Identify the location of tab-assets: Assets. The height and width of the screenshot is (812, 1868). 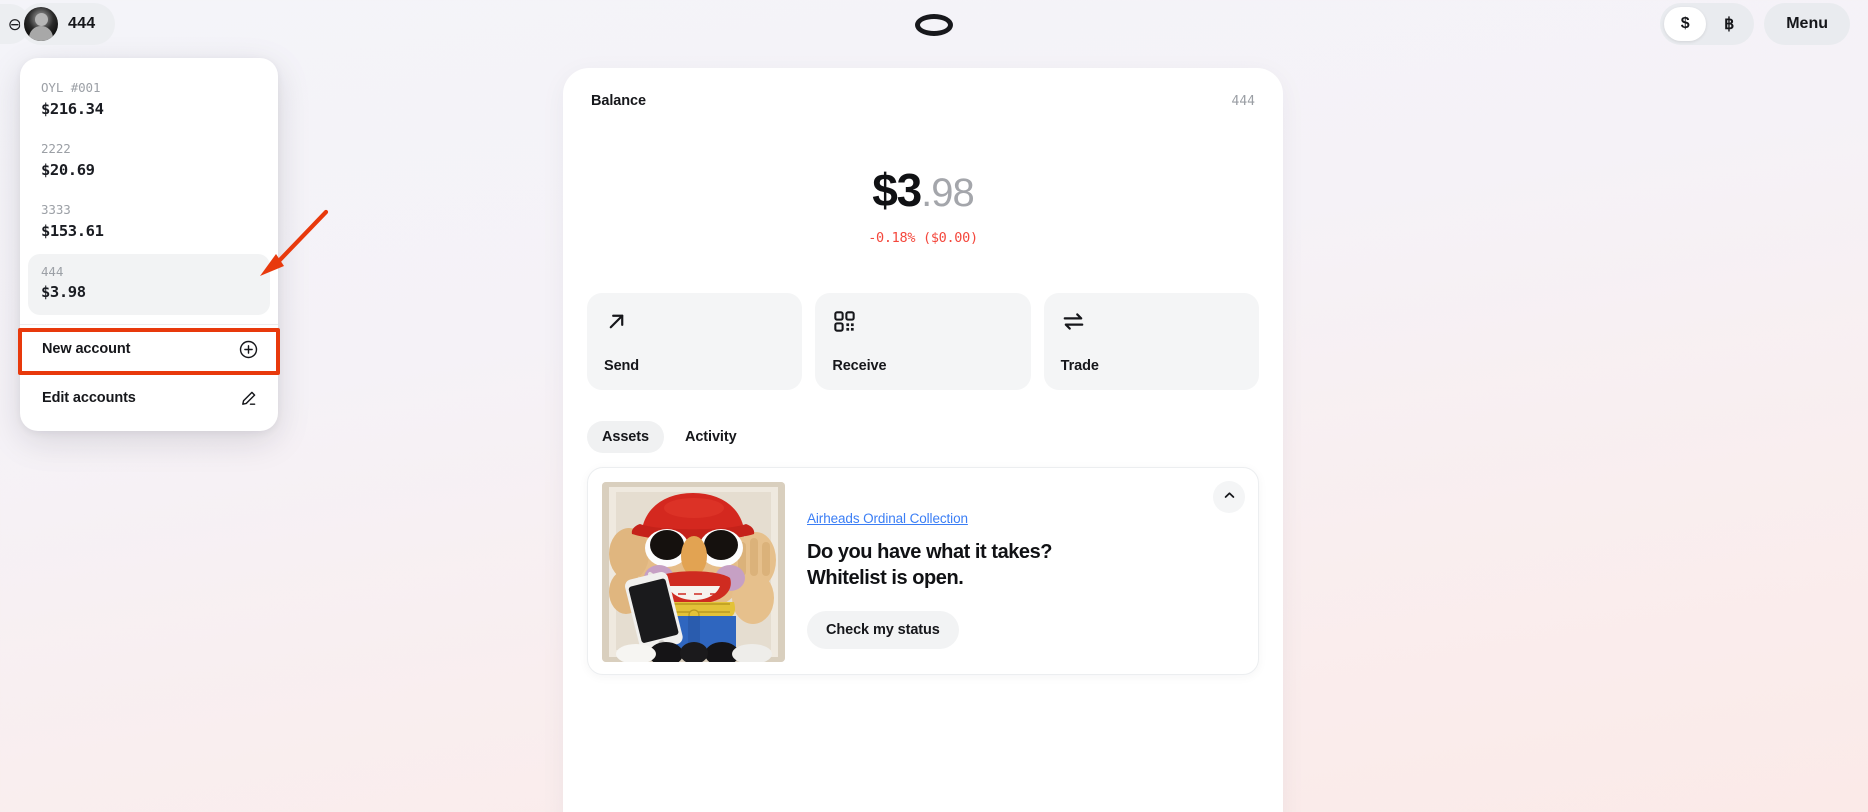
(625, 437).